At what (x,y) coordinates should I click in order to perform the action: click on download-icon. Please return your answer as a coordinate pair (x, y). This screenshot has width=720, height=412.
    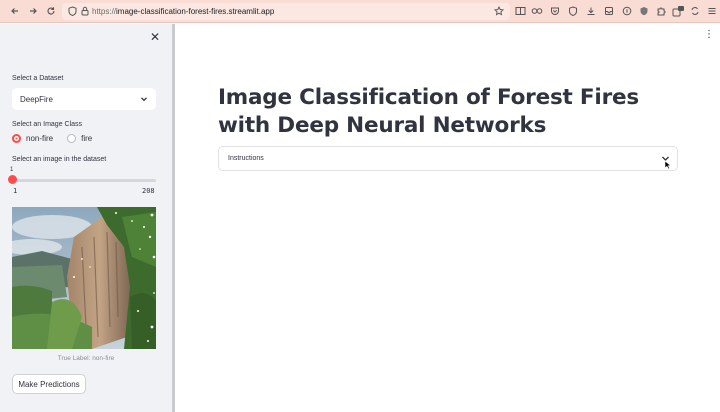
    Looking at the image, I should click on (591, 11).